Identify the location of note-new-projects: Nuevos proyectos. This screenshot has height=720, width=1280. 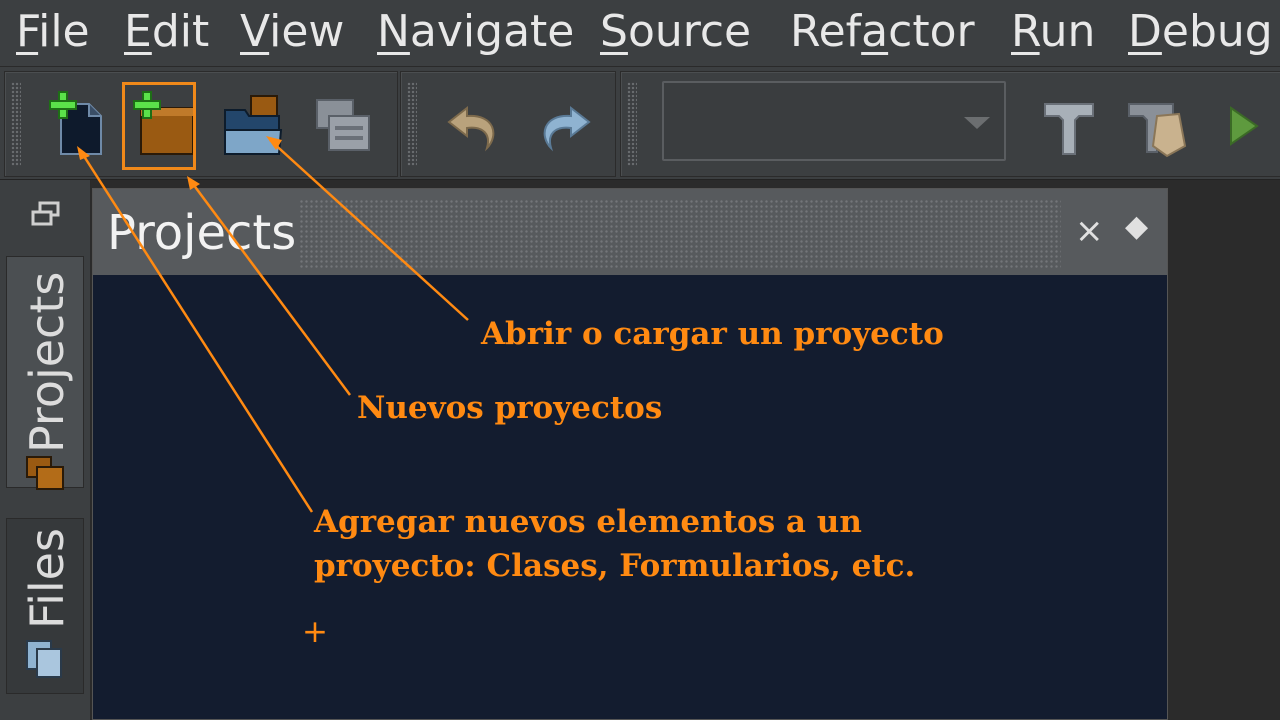
(510, 408).